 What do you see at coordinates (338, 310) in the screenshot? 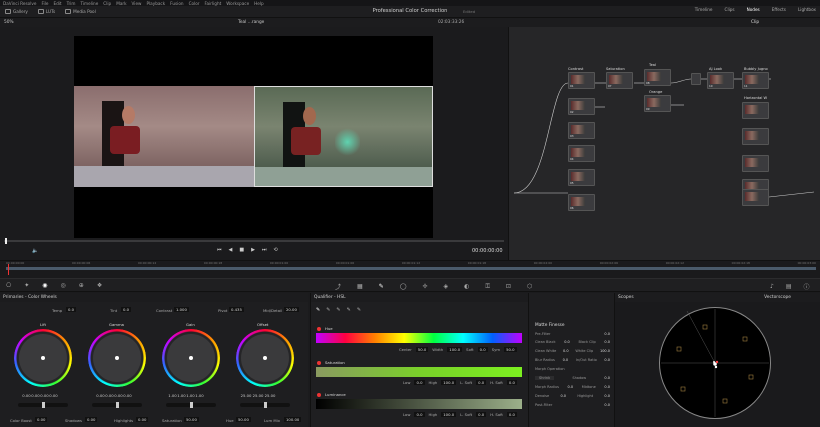
I see `picker-plus-icon: ✎` at bounding box center [338, 310].